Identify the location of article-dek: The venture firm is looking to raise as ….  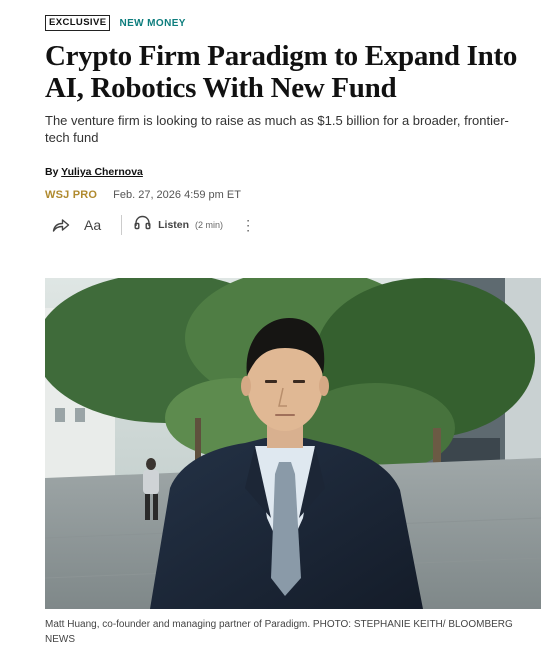
(277, 129).